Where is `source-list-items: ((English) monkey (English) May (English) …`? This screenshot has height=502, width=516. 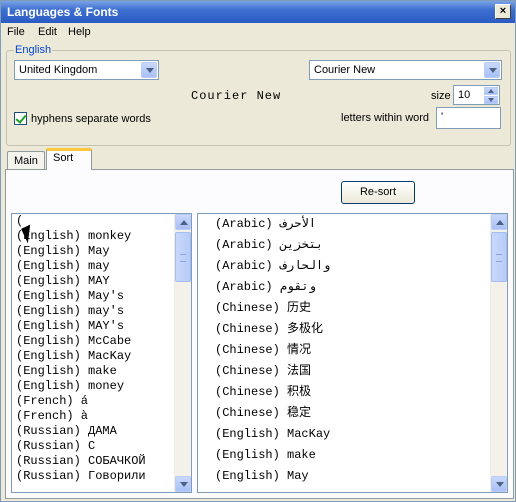 source-list-items: ((English) monkey (English) May (English) … is located at coordinates (79, 349).